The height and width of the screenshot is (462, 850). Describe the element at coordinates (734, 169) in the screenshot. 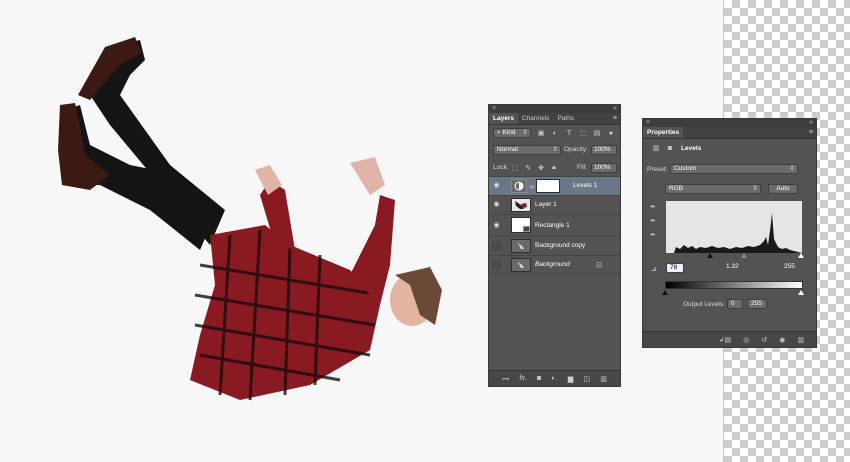

I see `preset-select: Custom ⇕` at that location.